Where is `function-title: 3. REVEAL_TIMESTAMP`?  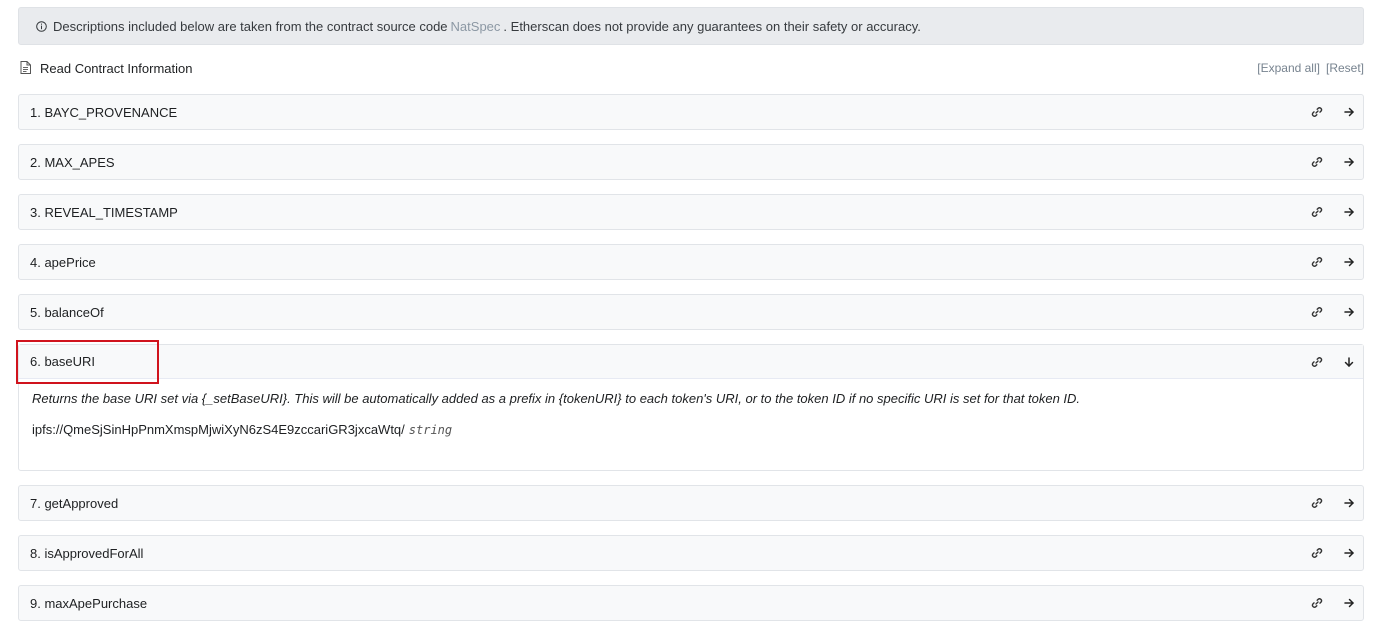 function-title: 3. REVEAL_TIMESTAMP is located at coordinates (104, 212).